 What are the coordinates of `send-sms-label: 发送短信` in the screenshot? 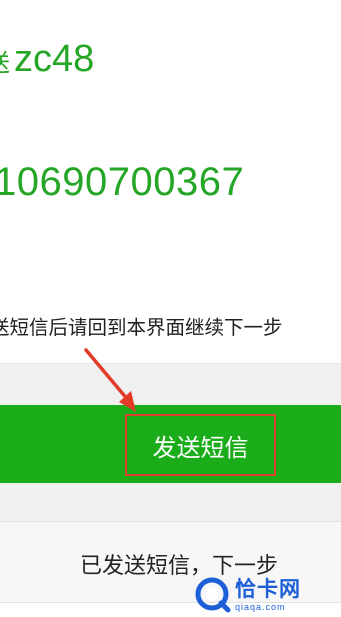 It's located at (200, 447).